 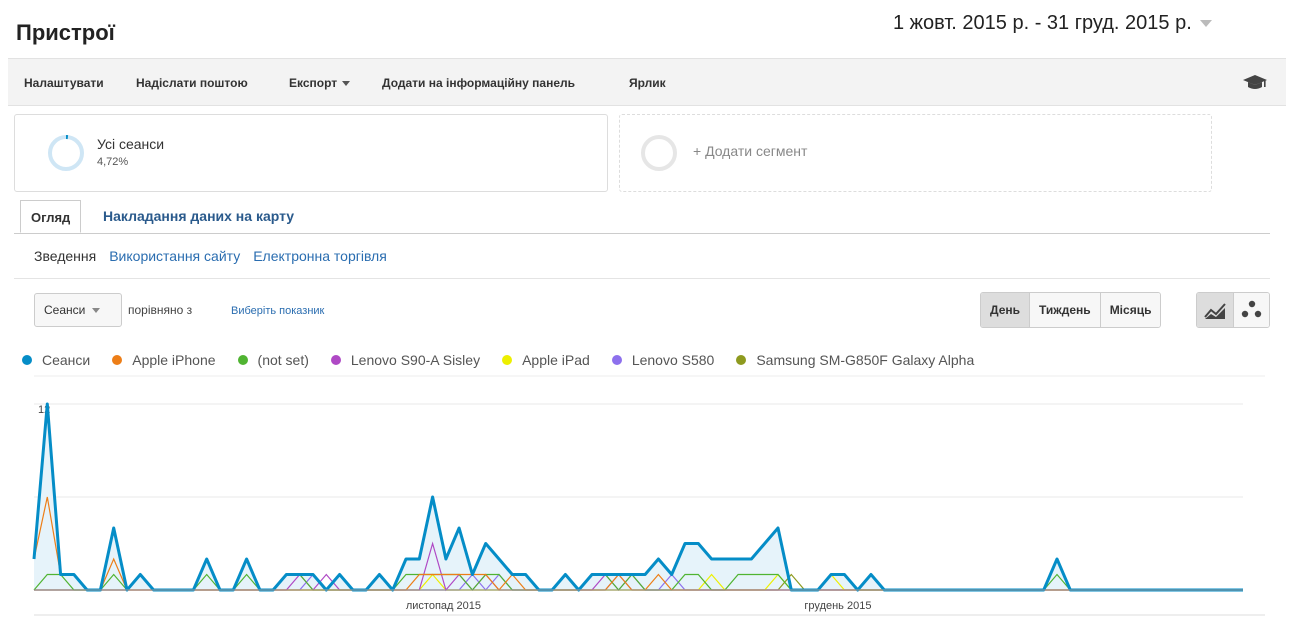 I want to click on divider, so click(x=642, y=278).